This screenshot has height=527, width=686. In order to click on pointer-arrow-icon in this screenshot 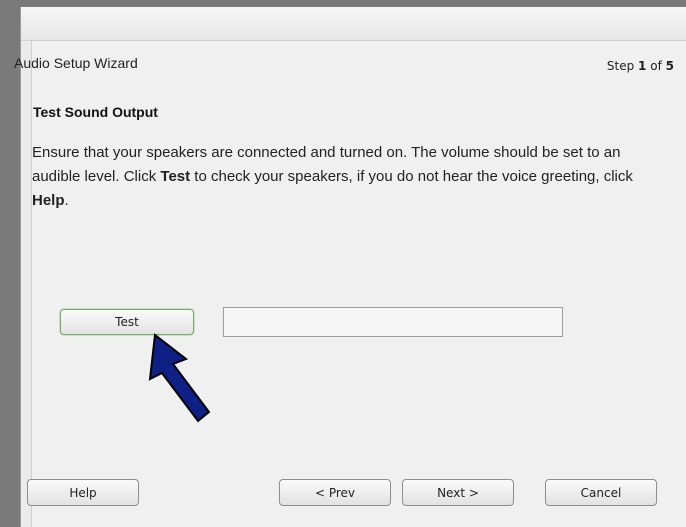, I will do `click(179, 378)`.